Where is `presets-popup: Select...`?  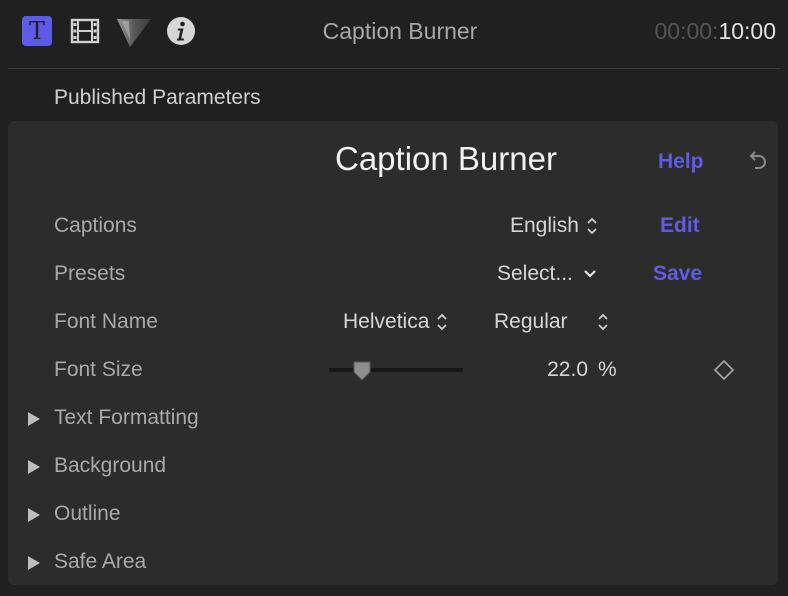
presets-popup: Select... is located at coordinates (547, 274).